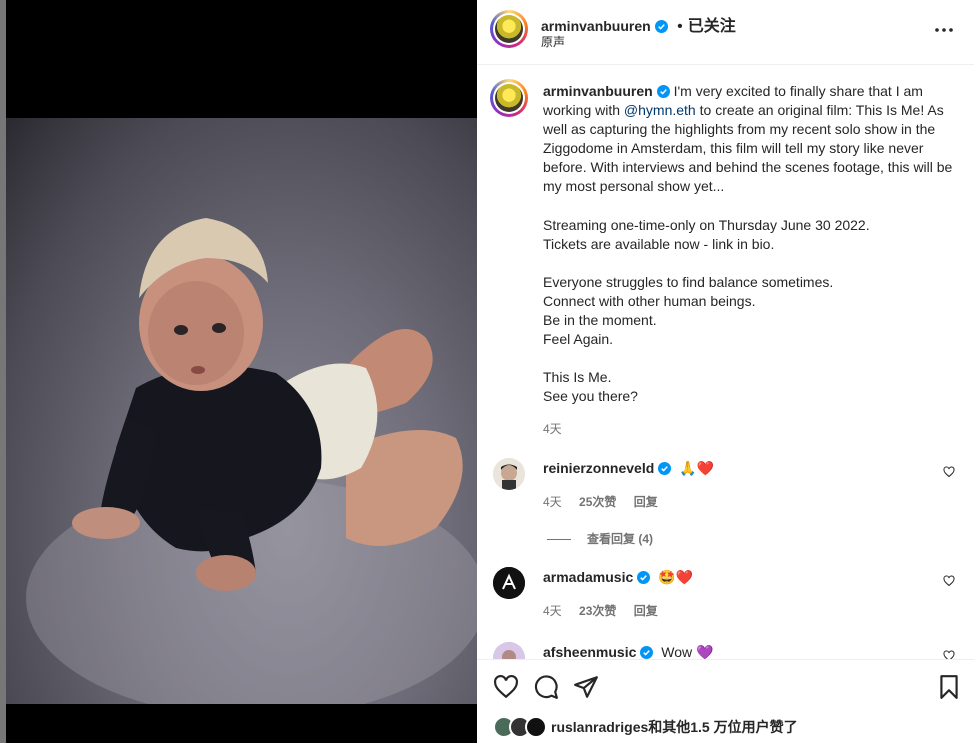 This screenshot has width=974, height=744. I want to click on author-username: arminvanbuuren, so click(596, 26).